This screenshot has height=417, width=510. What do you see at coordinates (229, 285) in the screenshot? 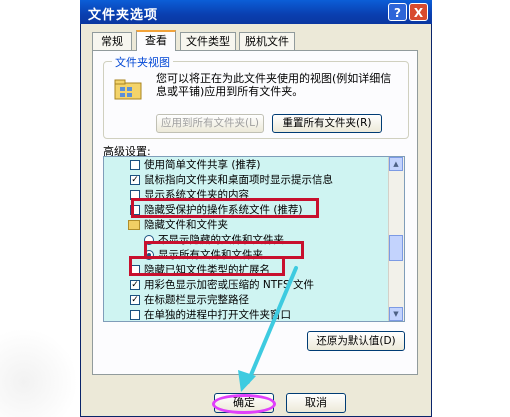
I see `list-item-label: 用彩色显示加密或压缩的 NTFS 文件` at bounding box center [229, 285].